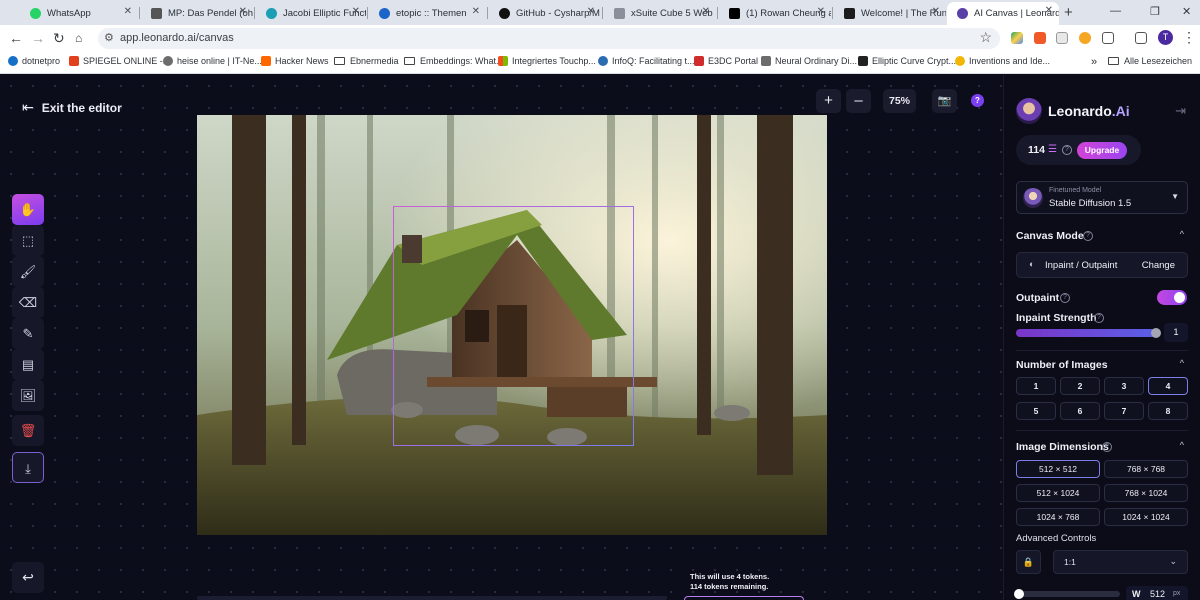 The width and height of the screenshot is (1200, 600). I want to click on model-select: Finetuned Model Stable Diffusion 1.5 ▼, so click(1102, 197).